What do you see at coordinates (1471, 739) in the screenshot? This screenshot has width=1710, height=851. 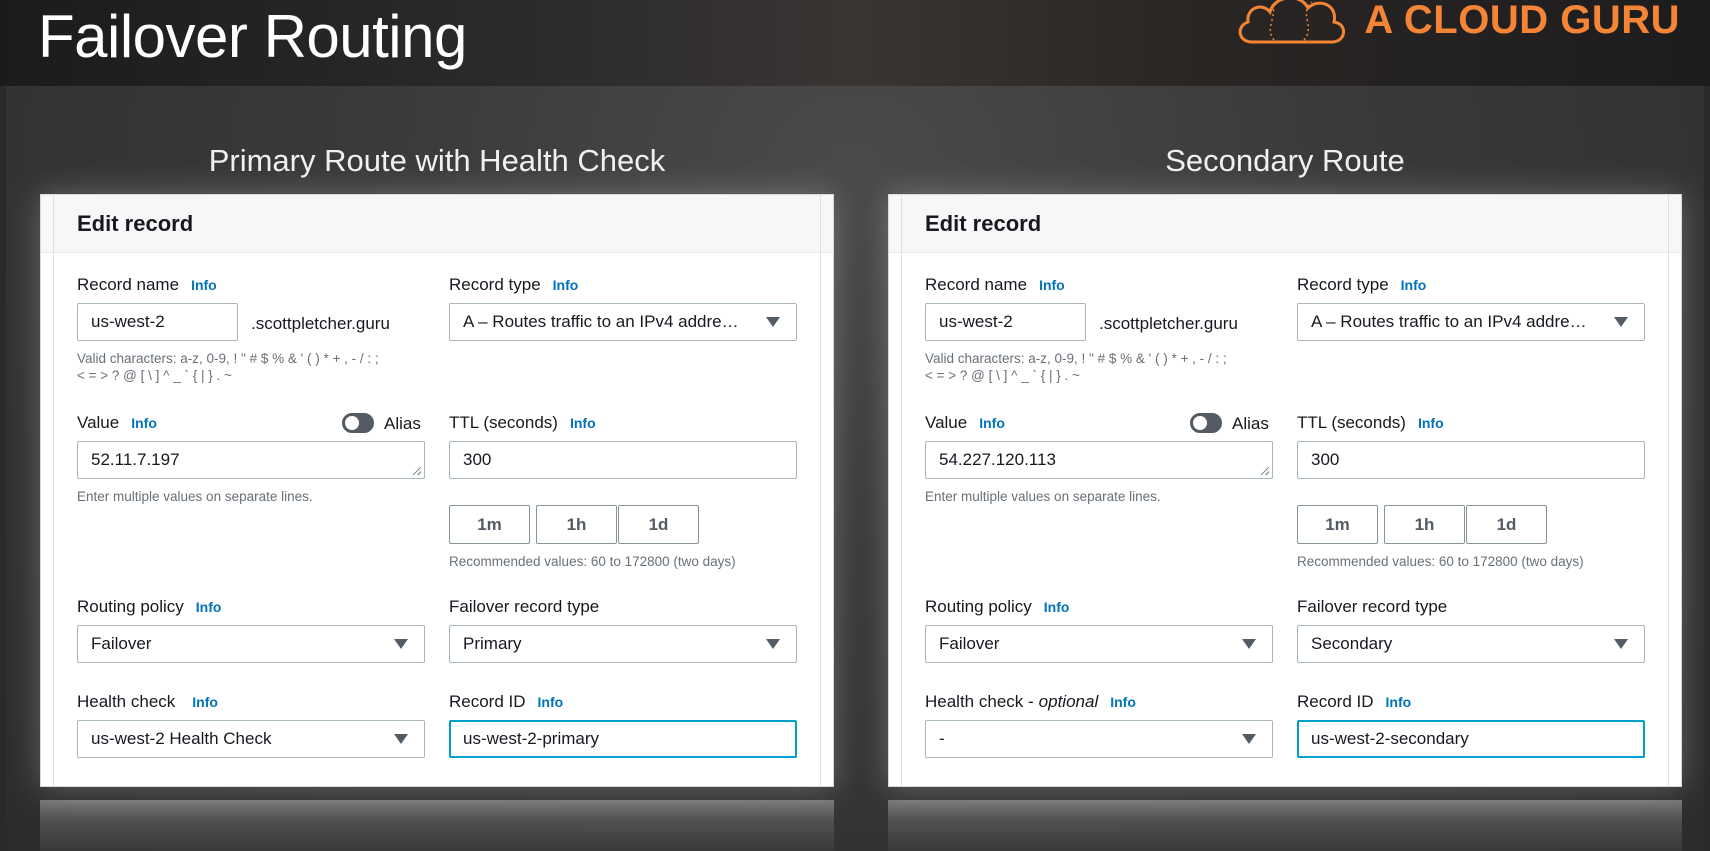 I see `record-id-input: us-west-2-secondary` at bounding box center [1471, 739].